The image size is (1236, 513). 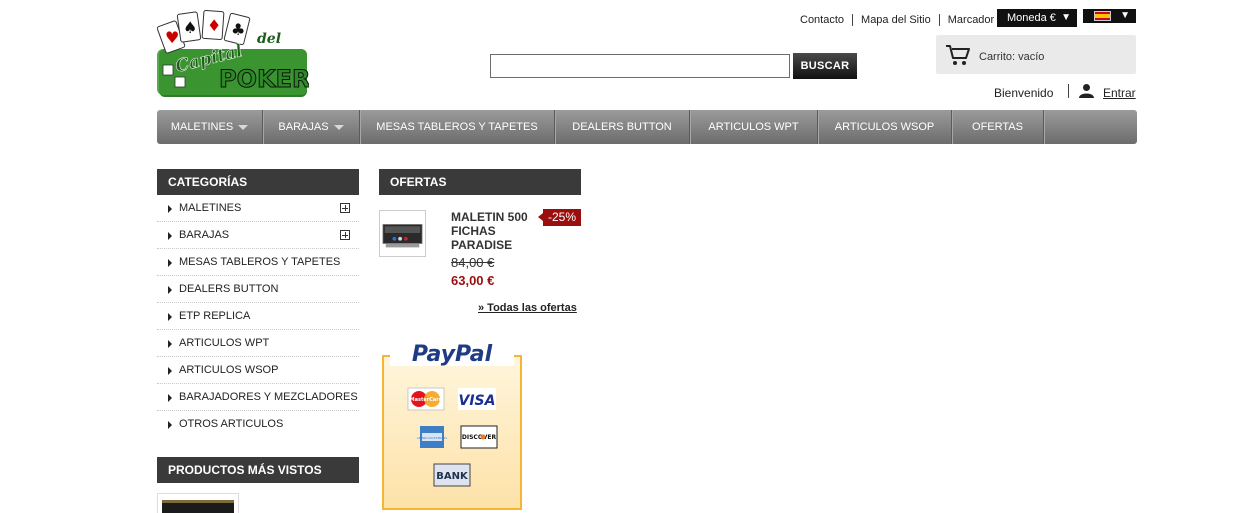 I want to click on discover-icon: DISCOVER, so click(x=479, y=437).